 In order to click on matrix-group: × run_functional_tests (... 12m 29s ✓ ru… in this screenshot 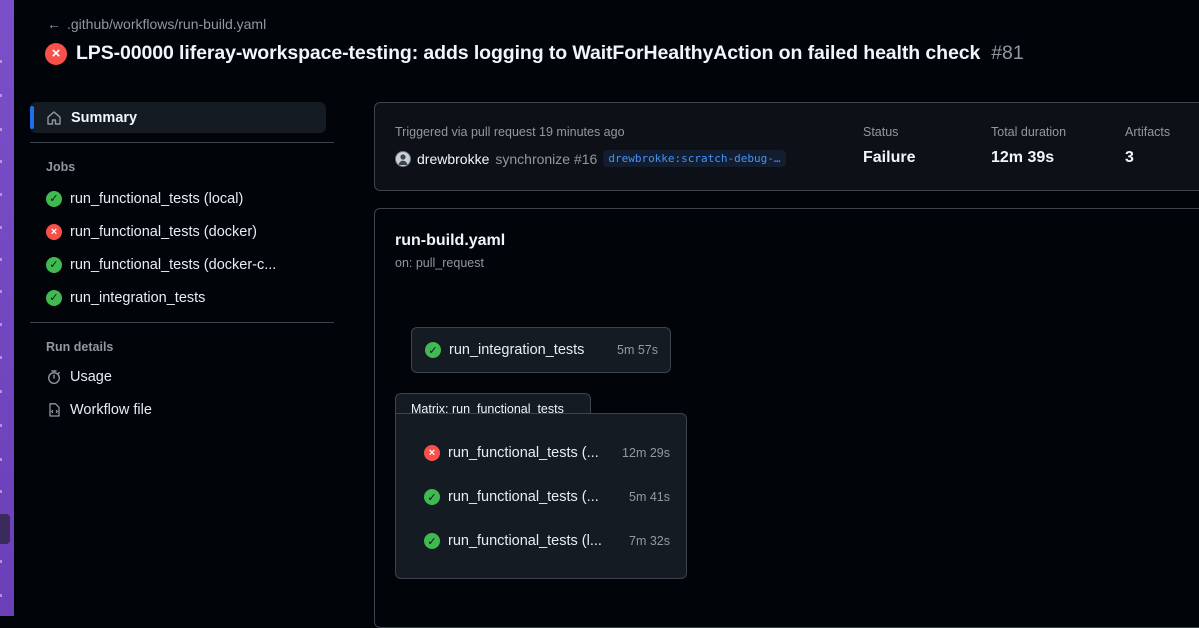, I will do `click(541, 496)`.